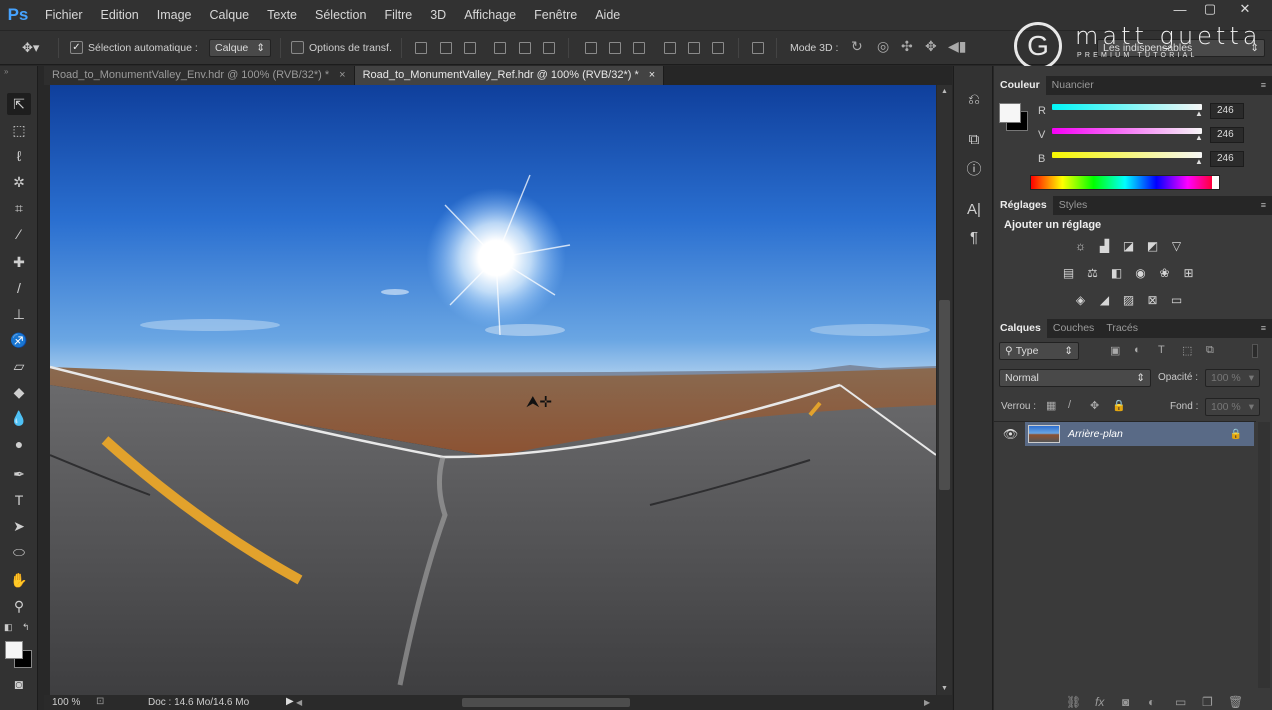  I want to click on history-brush-tool-icon: ♐, so click(19, 340).